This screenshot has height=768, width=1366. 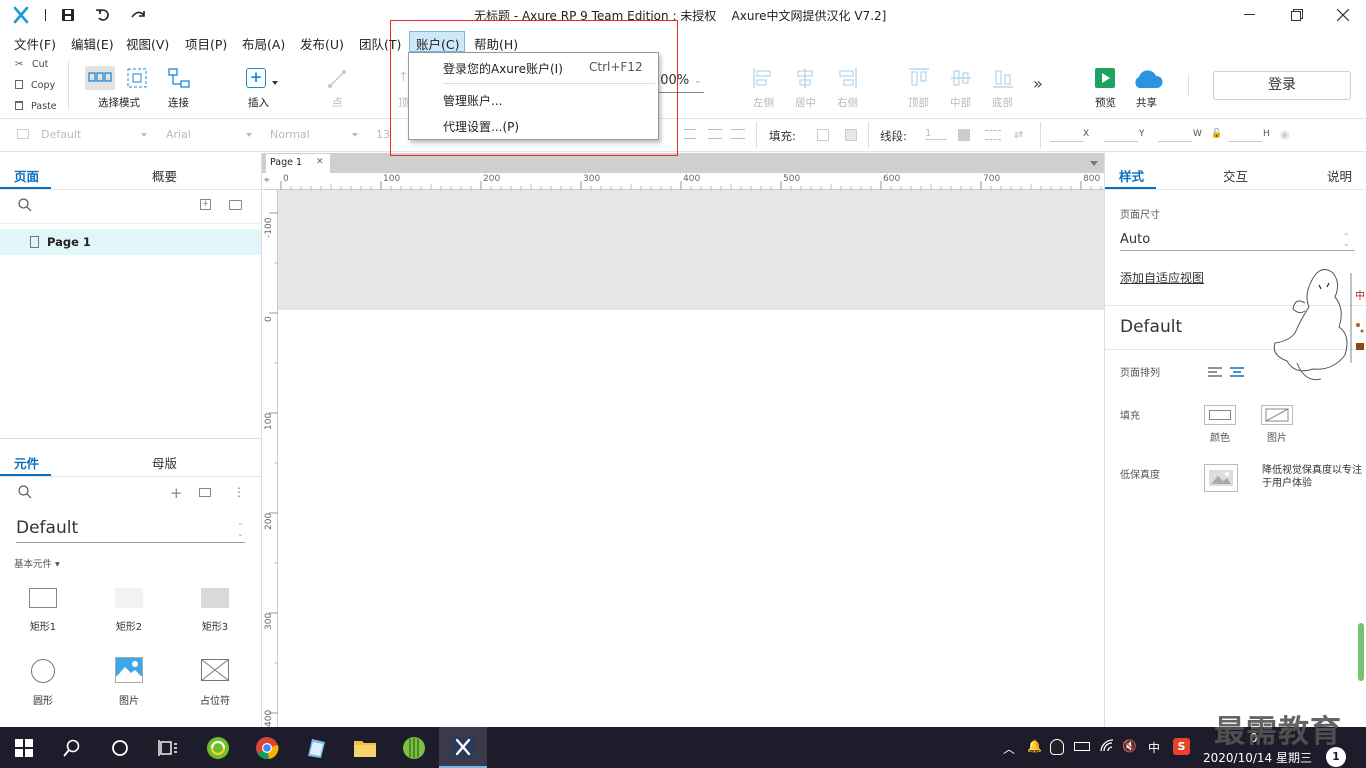 What do you see at coordinates (1151, 327) in the screenshot?
I see `style-name: Default` at bounding box center [1151, 327].